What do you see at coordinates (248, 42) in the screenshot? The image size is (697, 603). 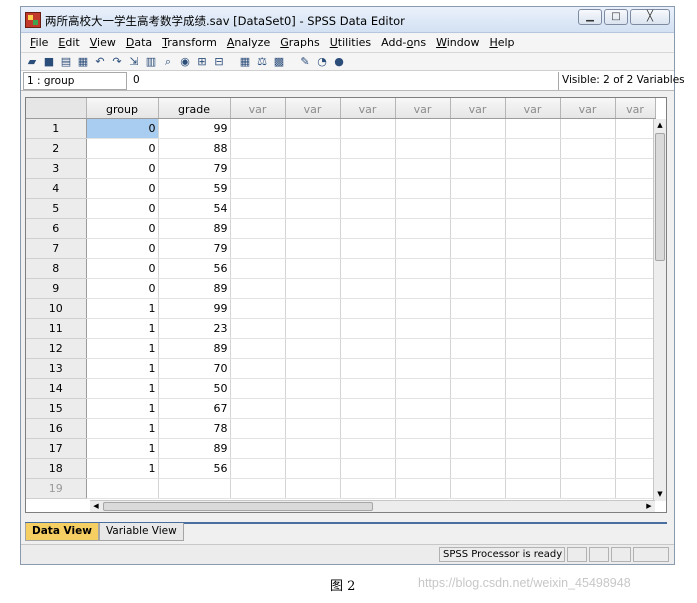 I see `menu-analyze: Analyze` at bounding box center [248, 42].